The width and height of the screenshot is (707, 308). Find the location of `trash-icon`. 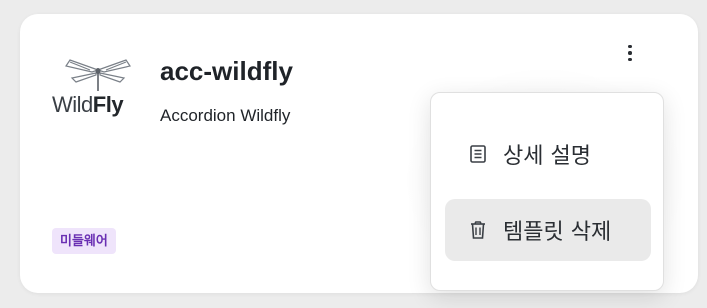

trash-icon is located at coordinates (478, 230).